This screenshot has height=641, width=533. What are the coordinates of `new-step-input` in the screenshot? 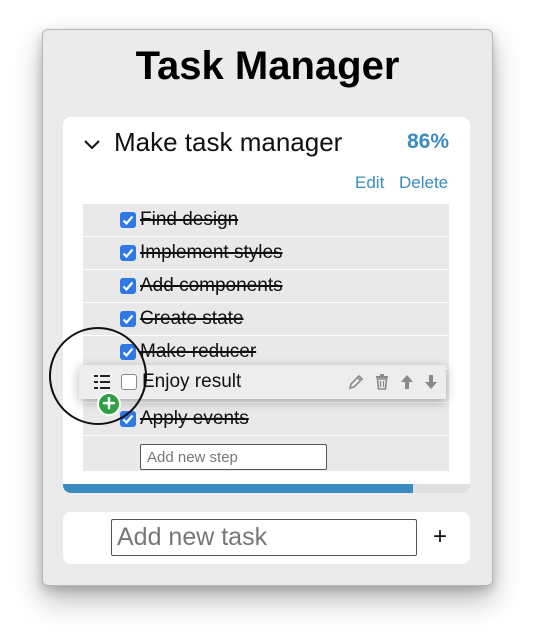 It's located at (233, 457).